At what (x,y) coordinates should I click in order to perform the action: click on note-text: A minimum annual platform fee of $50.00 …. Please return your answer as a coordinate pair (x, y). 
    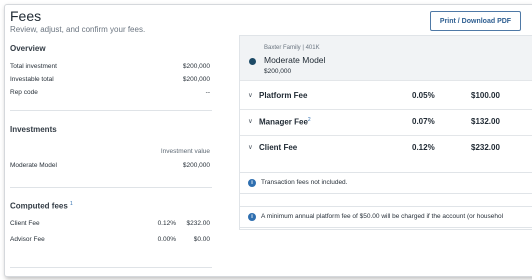
    Looking at the image, I should click on (382, 216).